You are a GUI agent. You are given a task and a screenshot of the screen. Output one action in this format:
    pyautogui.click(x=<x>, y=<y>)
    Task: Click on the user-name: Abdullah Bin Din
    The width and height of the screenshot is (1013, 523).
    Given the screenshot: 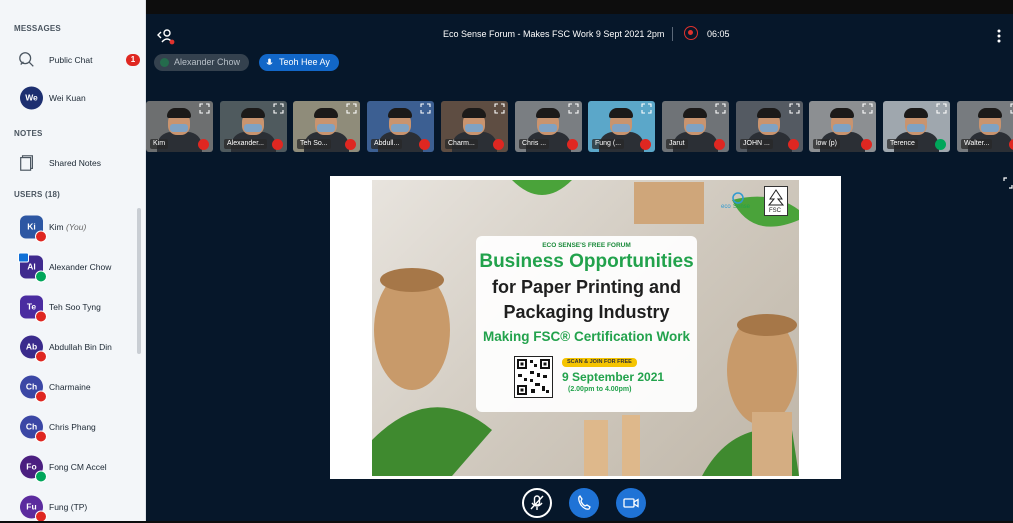 What is the action you would take?
    pyautogui.click(x=80, y=347)
    